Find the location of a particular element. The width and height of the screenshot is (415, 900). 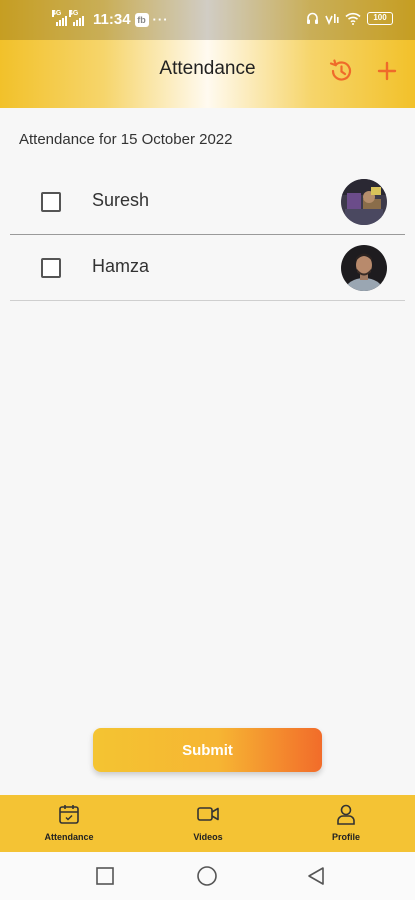

status-left: 4G 4G 11:34 fb ··· is located at coordinates (110, 18).